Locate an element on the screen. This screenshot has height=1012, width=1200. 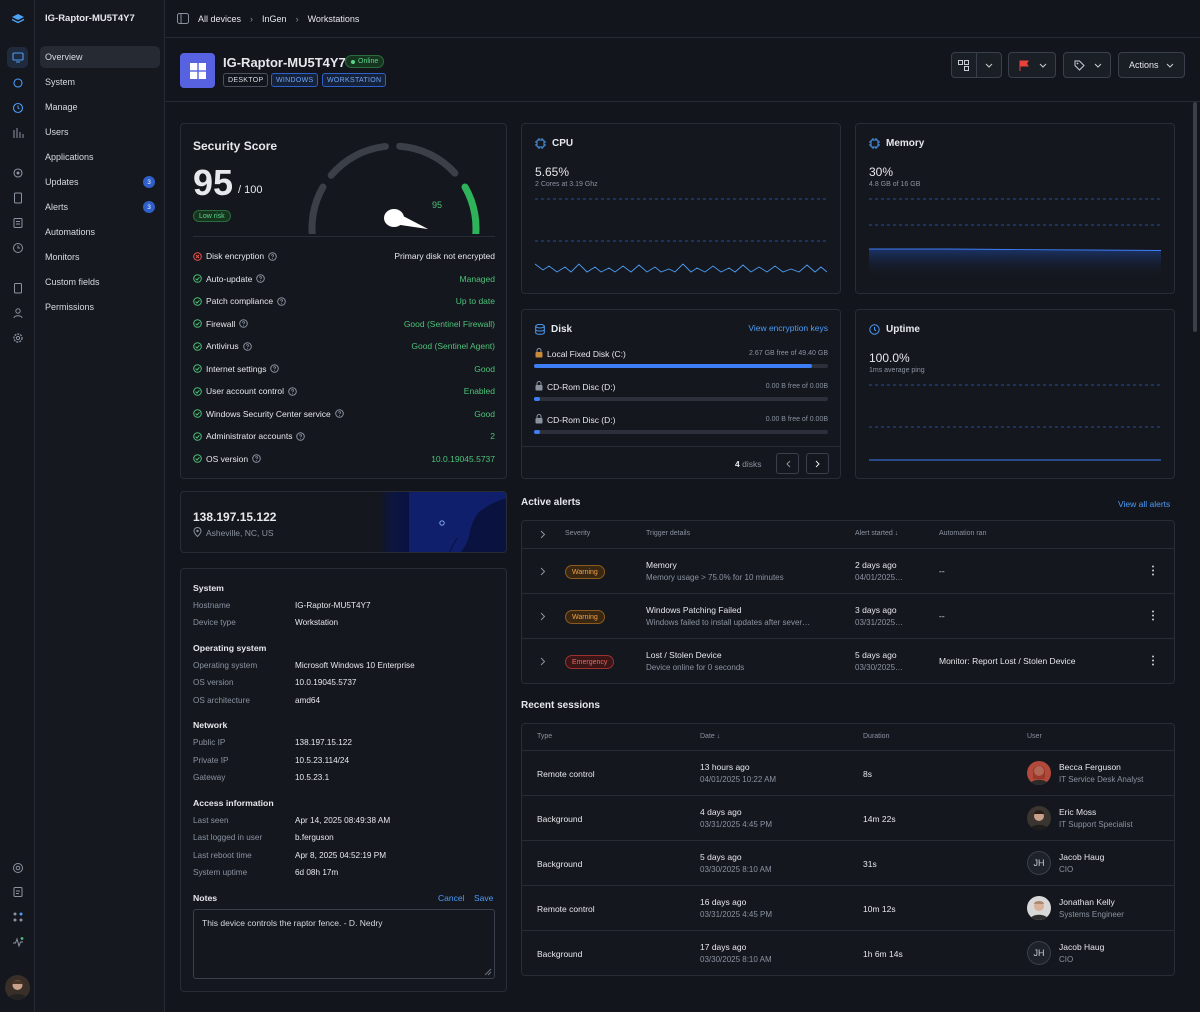
cpu-title: CPU is located at coordinates (563, 143).